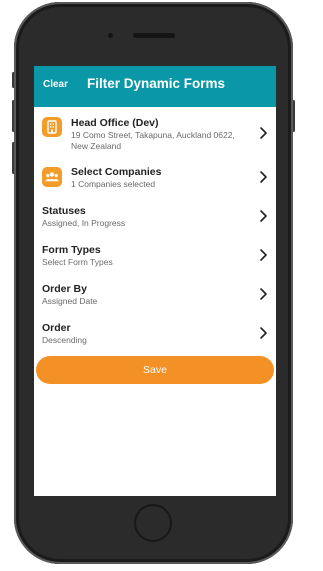  I want to click on form-types-row: Form Types Select Form Types, so click(155, 257).